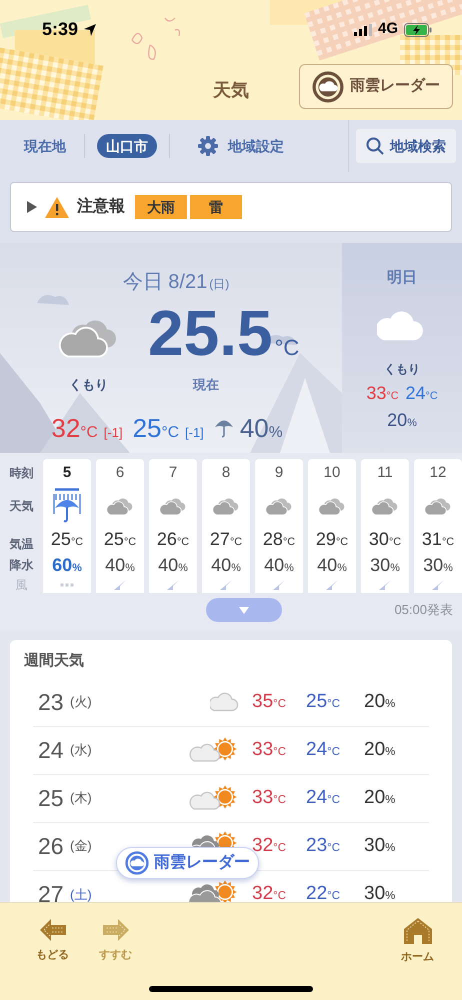  I want to click on day-number: 24, so click(51, 750).